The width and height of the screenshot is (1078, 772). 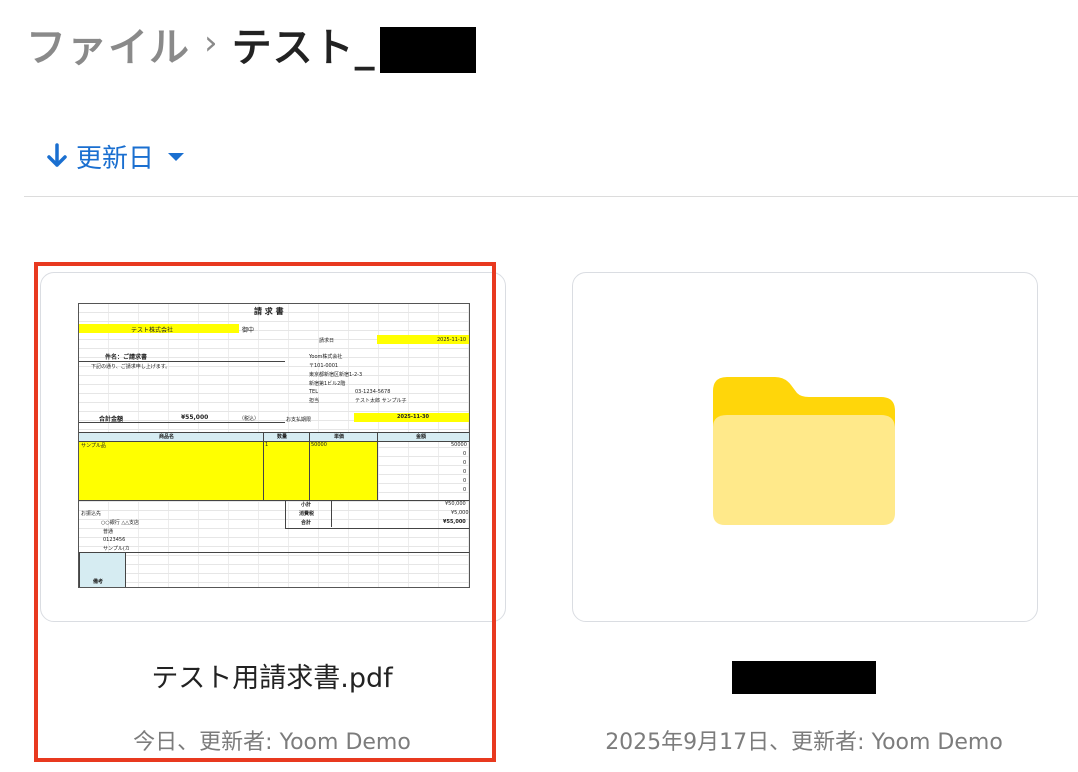 What do you see at coordinates (272, 675) in the screenshot?
I see `file-name: テスト用請求書.pdf` at bounding box center [272, 675].